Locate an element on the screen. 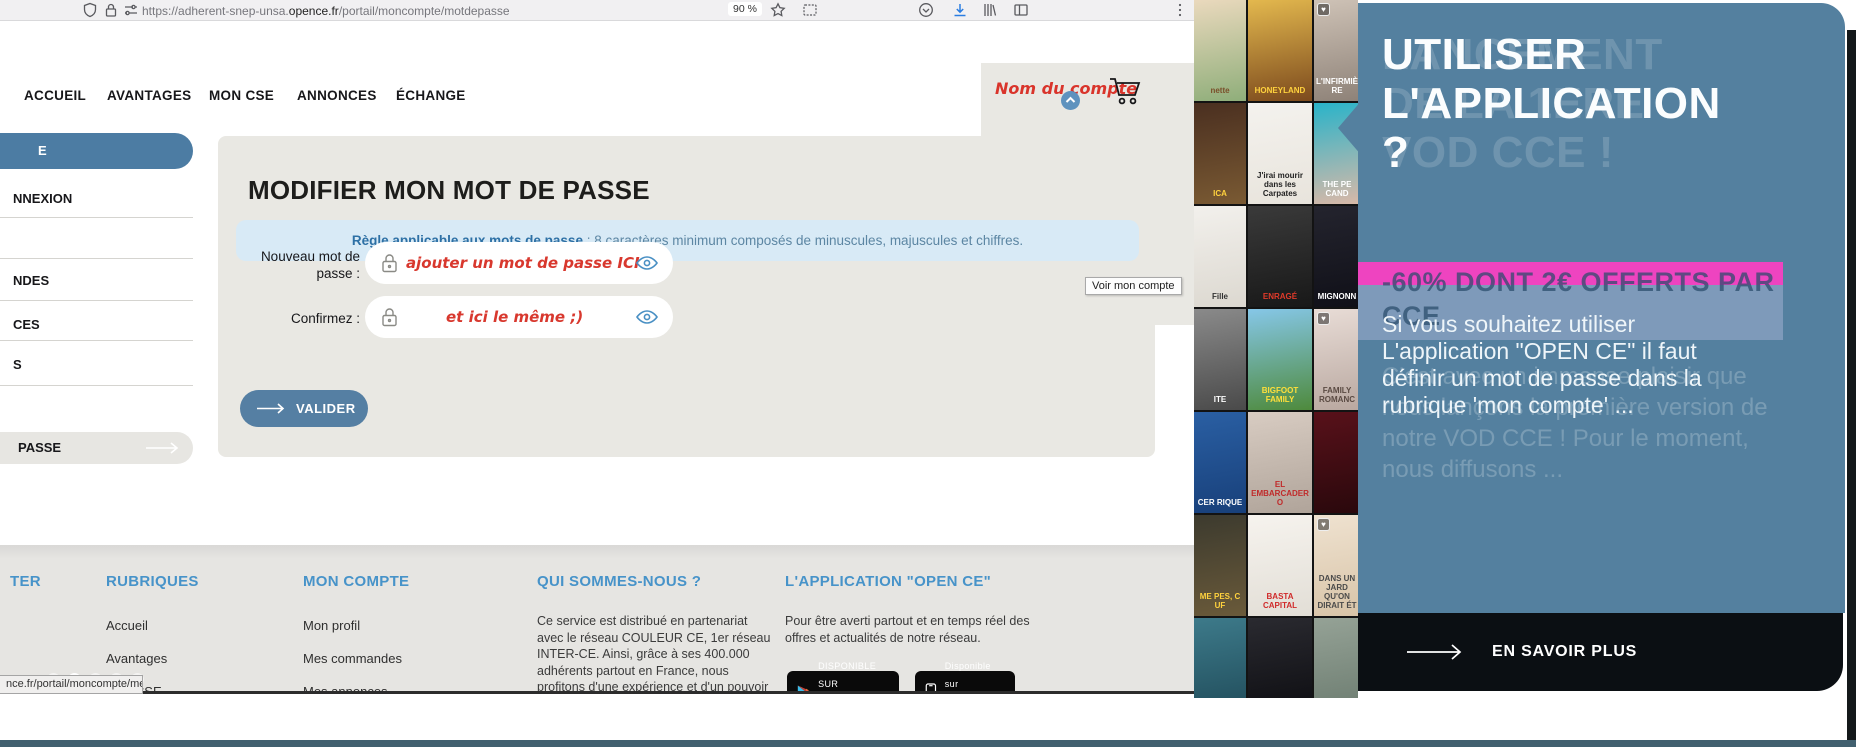  sidebar-active-label: E is located at coordinates (42, 150).